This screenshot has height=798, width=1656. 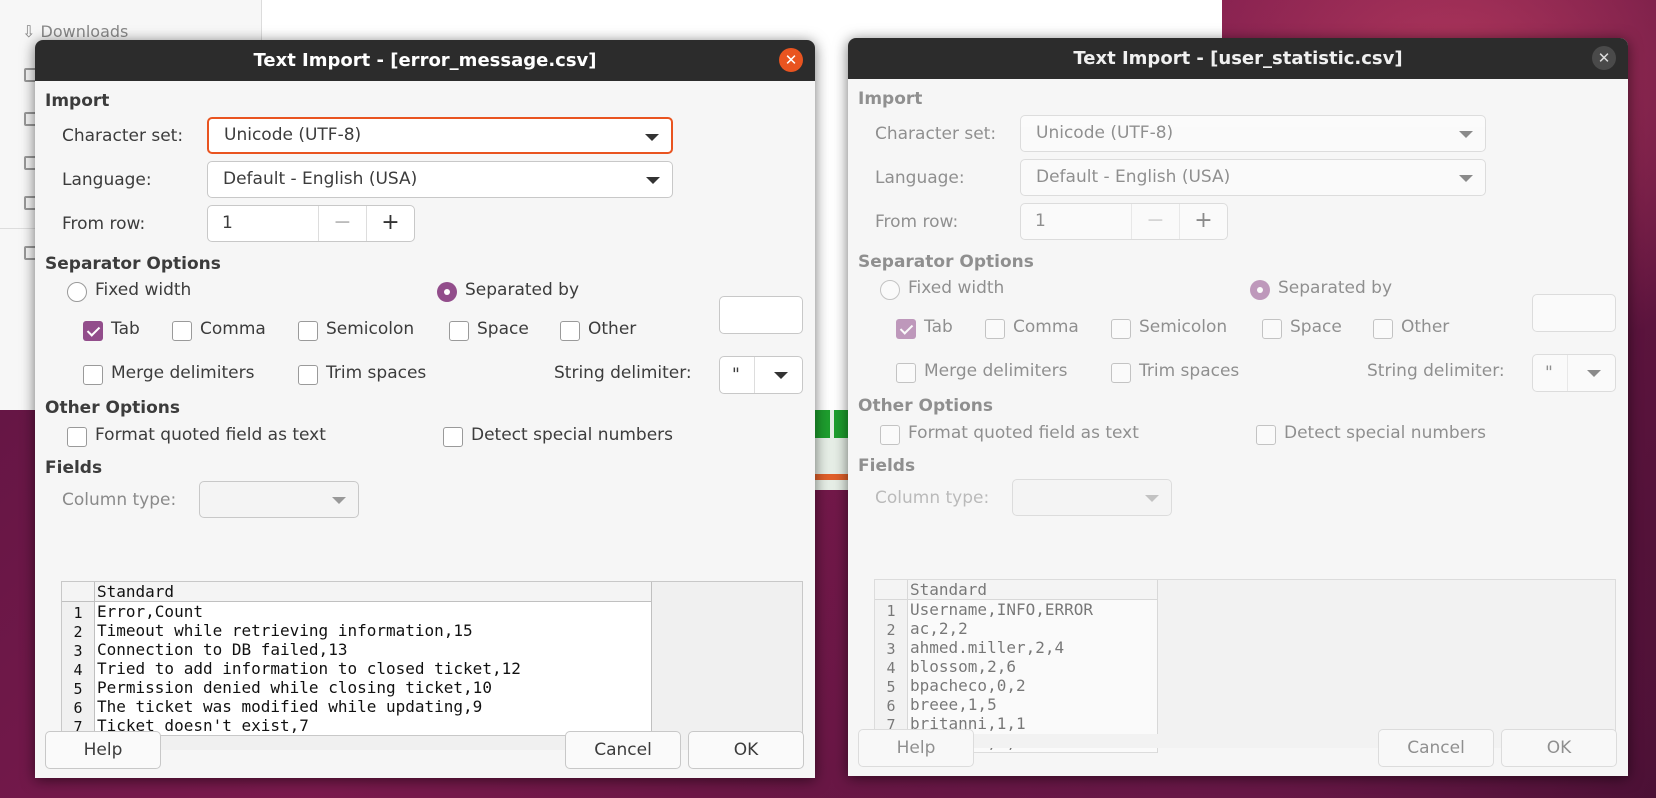 I want to click on import-heading: Import, so click(x=77, y=101).